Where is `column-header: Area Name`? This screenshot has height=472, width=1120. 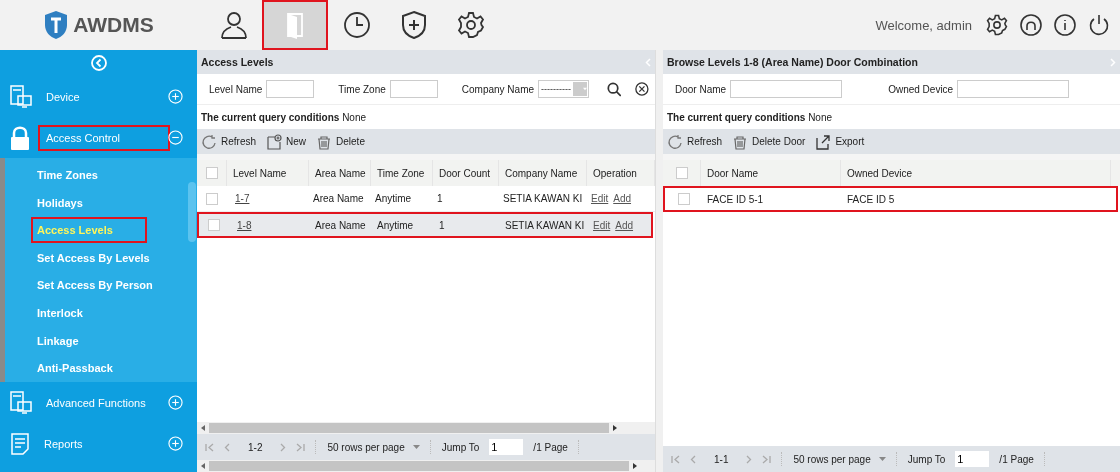 column-header: Area Name is located at coordinates (340, 173).